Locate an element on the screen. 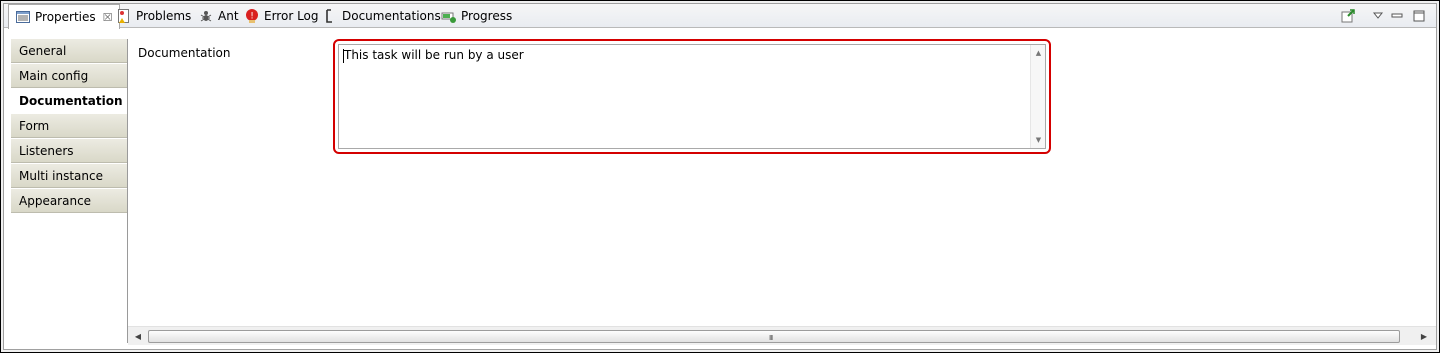 This screenshot has height=353, width=1440. nav-item-form: Form is located at coordinates (69, 126).